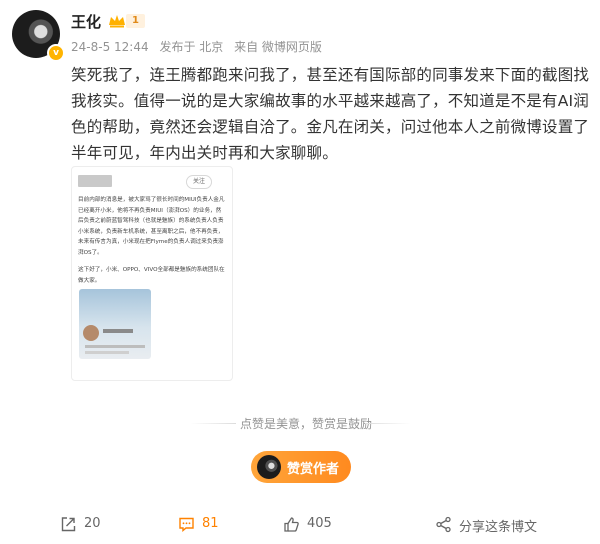 The image size is (600, 544). Describe the element at coordinates (278, 47) in the screenshot. I see `post-source: 来自 微博网页版` at that location.